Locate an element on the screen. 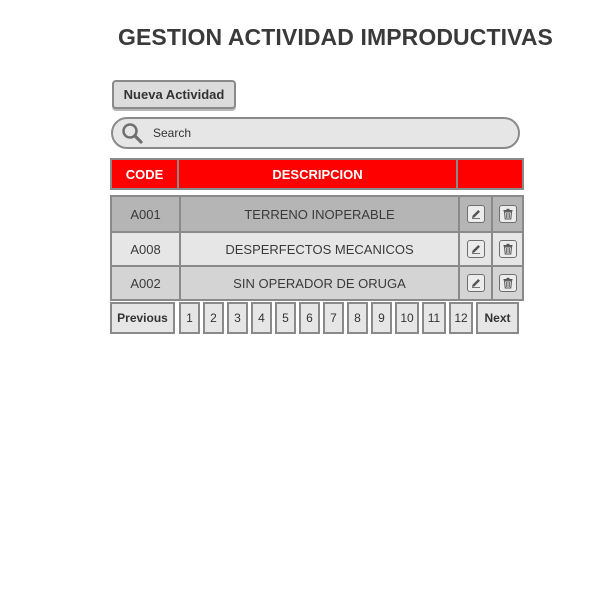  cell-description: TERRENO INOPERABLE is located at coordinates (318, 214).